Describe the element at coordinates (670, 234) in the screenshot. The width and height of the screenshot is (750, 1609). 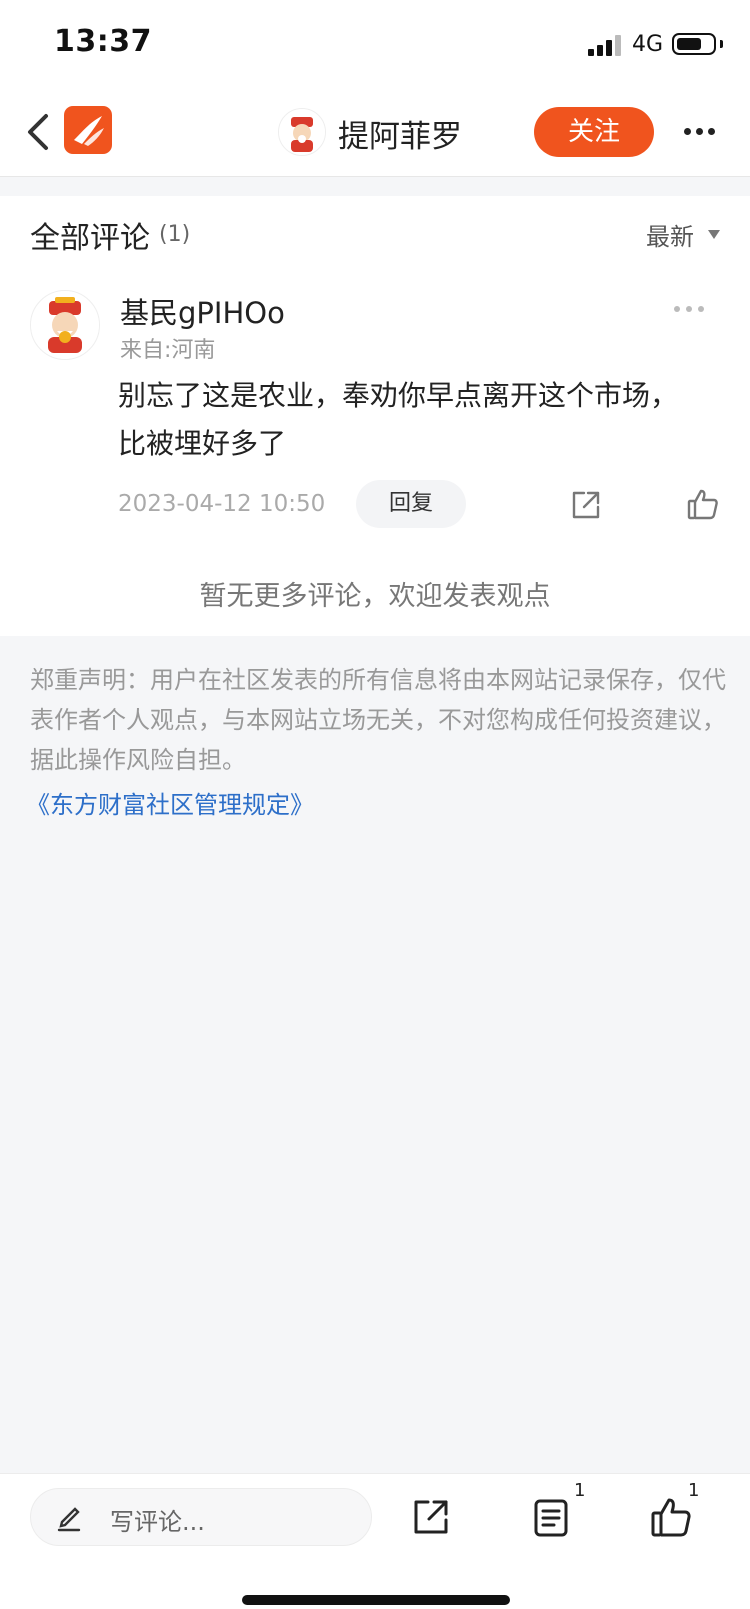
I see `sort-dropdown: 最新` at that location.